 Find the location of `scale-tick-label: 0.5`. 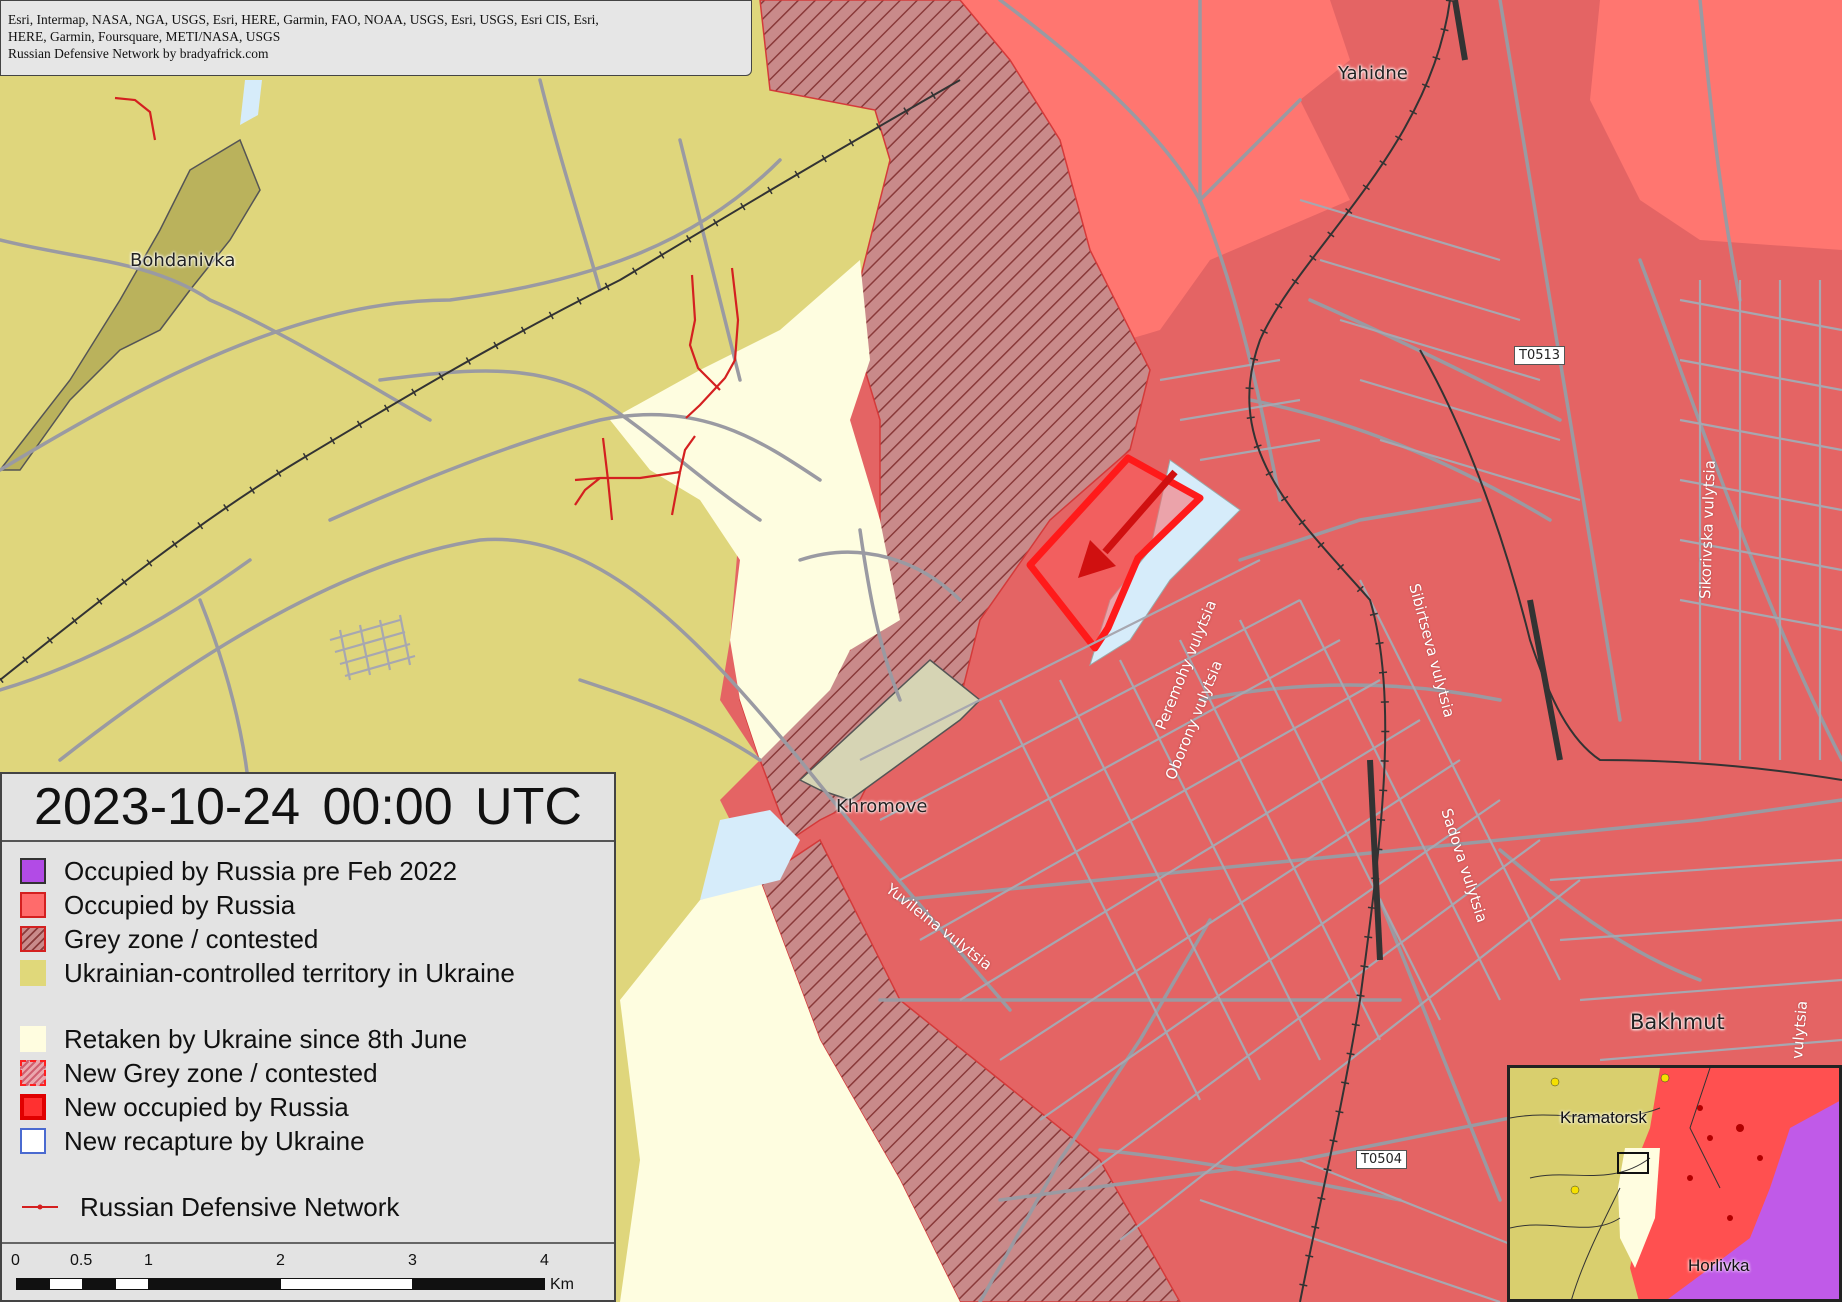

scale-tick-label: 0.5 is located at coordinates (81, 1260).